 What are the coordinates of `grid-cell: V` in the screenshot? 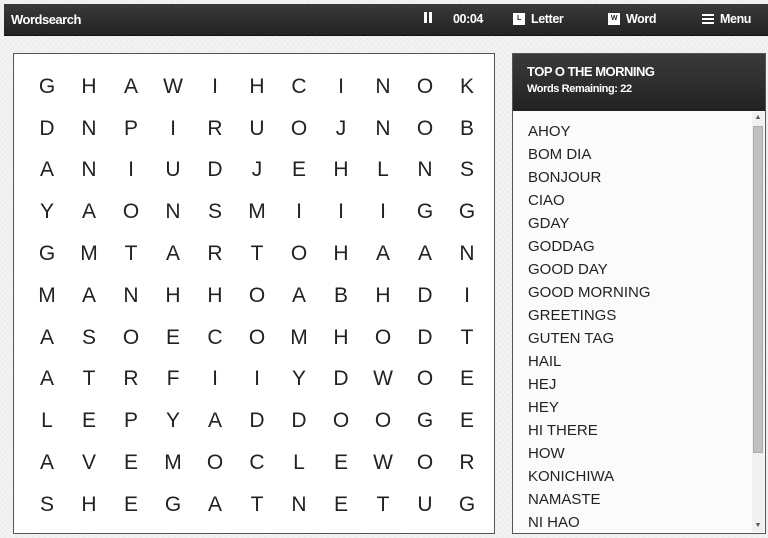 It's located at (89, 463).